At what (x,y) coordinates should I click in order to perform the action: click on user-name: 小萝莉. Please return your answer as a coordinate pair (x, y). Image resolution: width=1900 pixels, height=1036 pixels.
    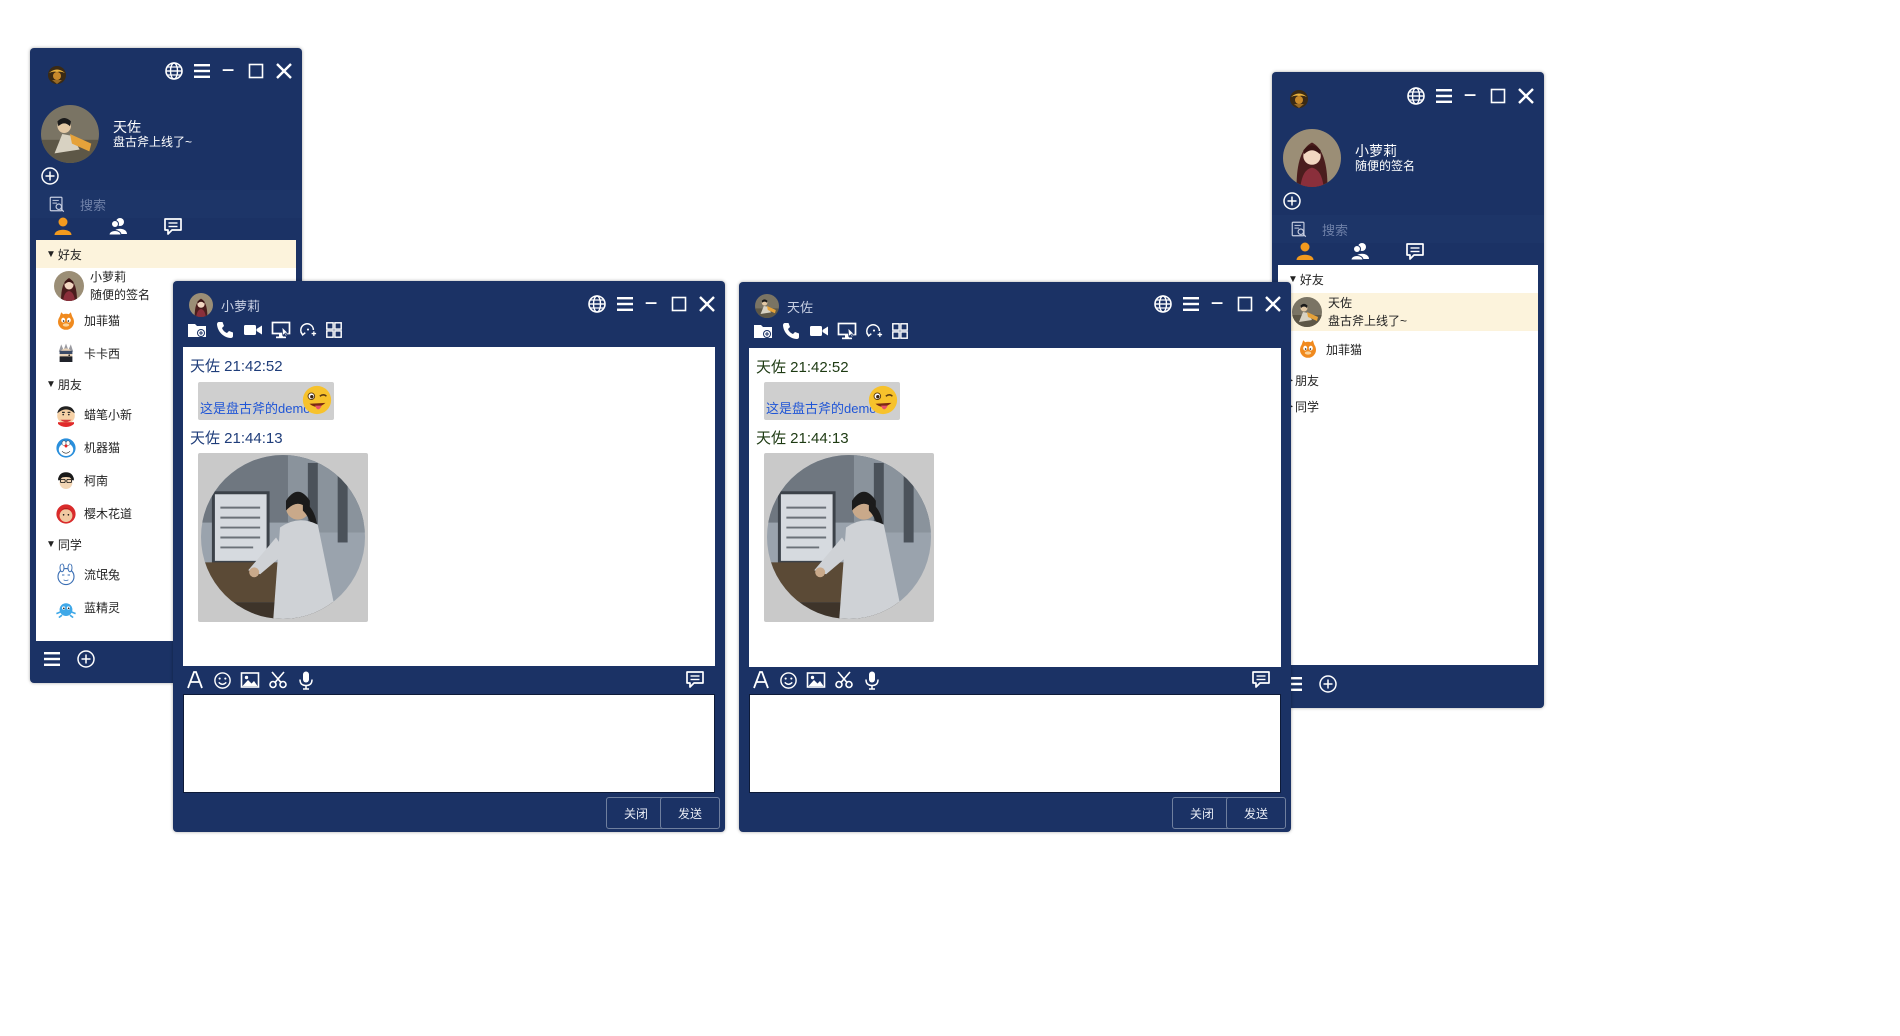
    Looking at the image, I should click on (1376, 151).